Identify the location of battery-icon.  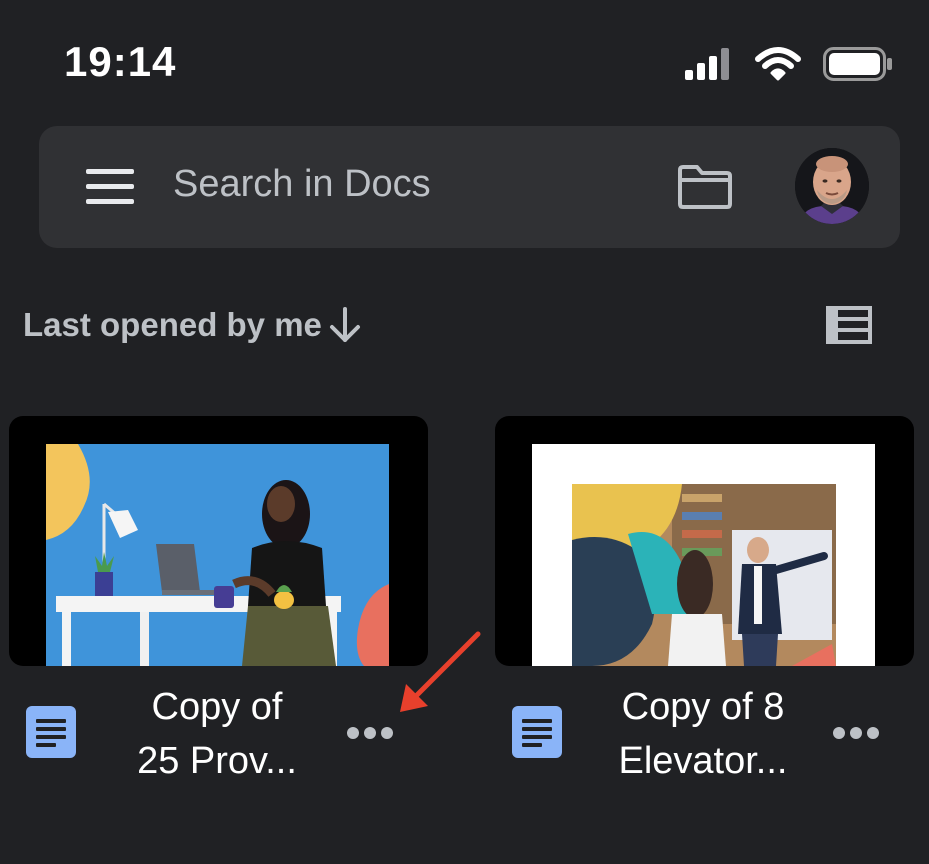
(857, 64).